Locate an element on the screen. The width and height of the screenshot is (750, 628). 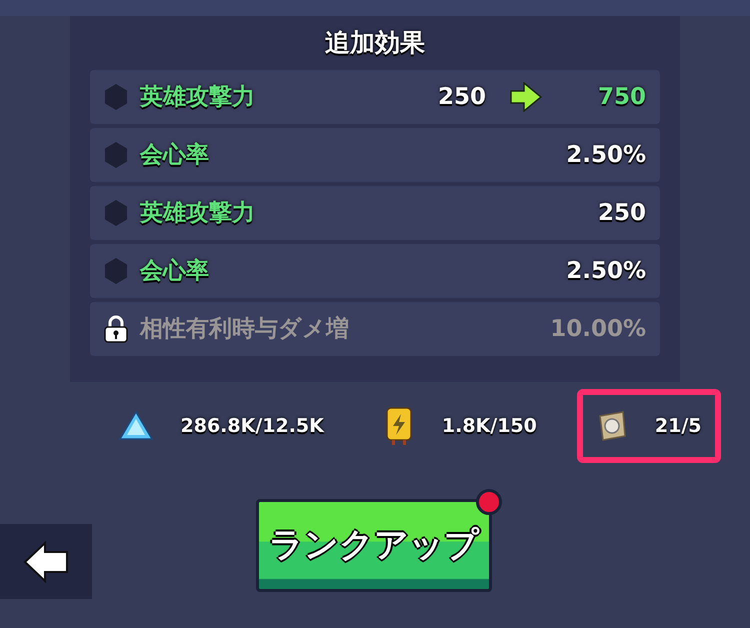
back-button is located at coordinates (46, 561).